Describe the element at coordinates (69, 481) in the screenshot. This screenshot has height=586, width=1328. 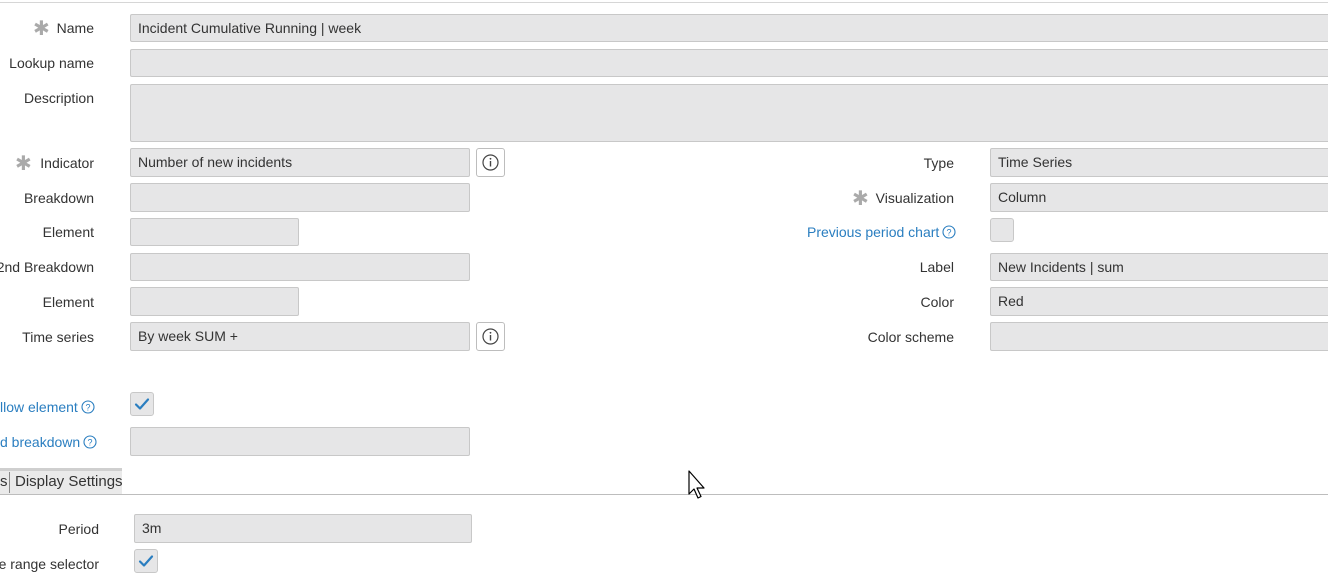
I see `tab-display-settings: Display Settings` at that location.